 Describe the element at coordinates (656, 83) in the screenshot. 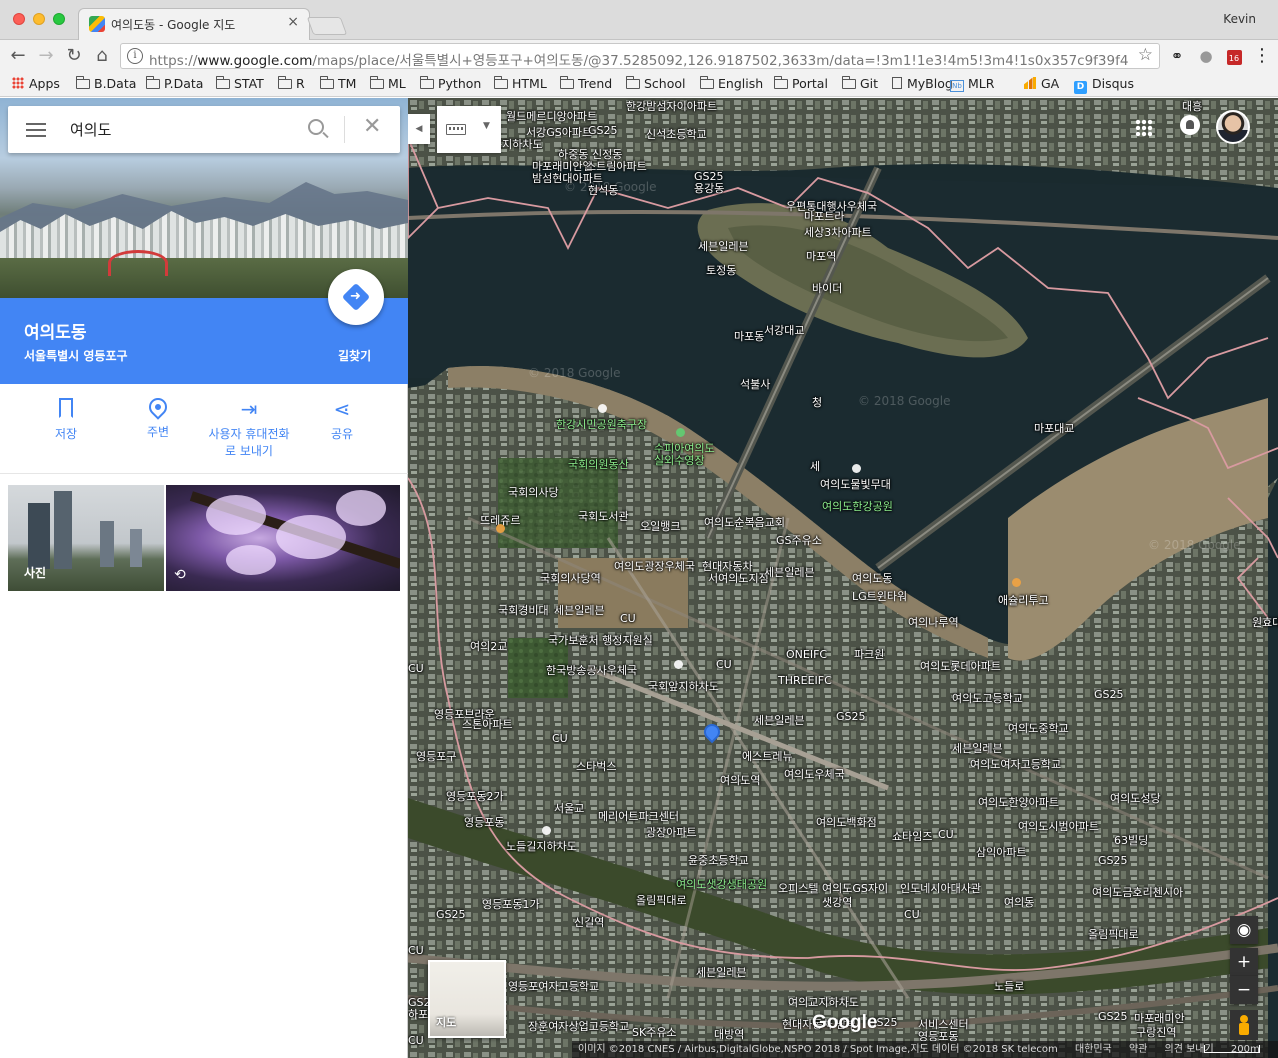

I see `bookmark-school: School` at that location.